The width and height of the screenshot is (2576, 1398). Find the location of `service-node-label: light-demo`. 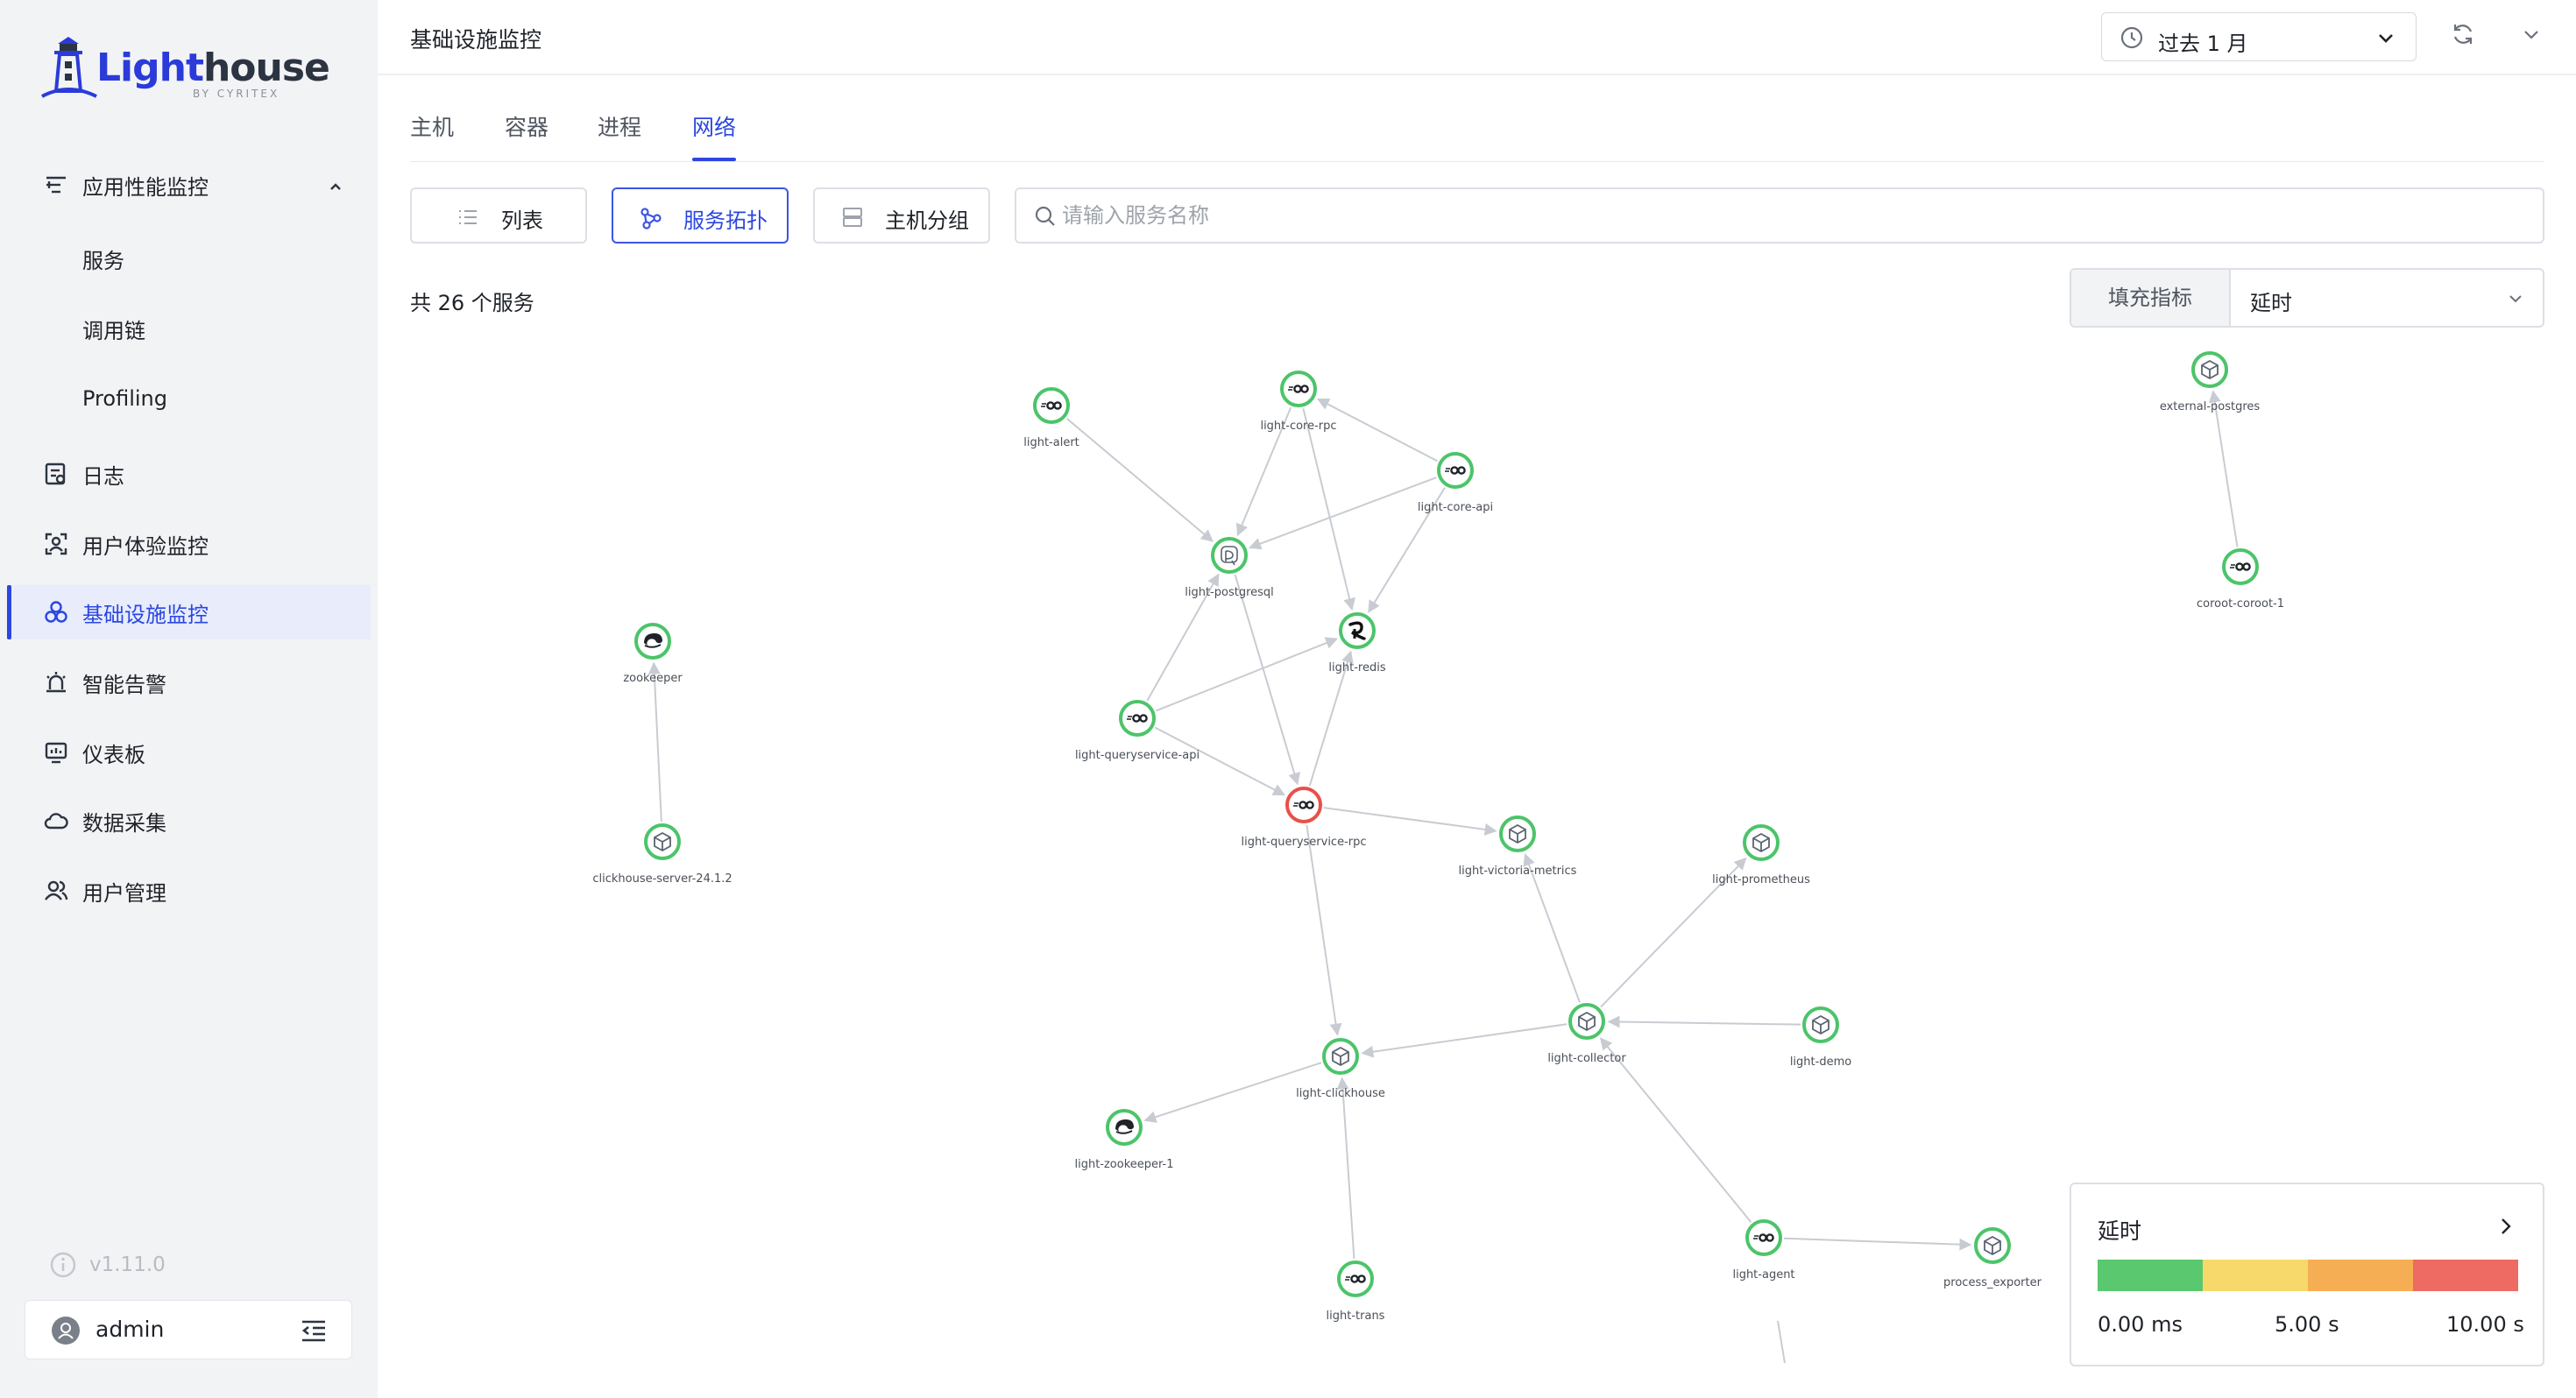

service-node-label: light-demo is located at coordinates (1820, 1062).